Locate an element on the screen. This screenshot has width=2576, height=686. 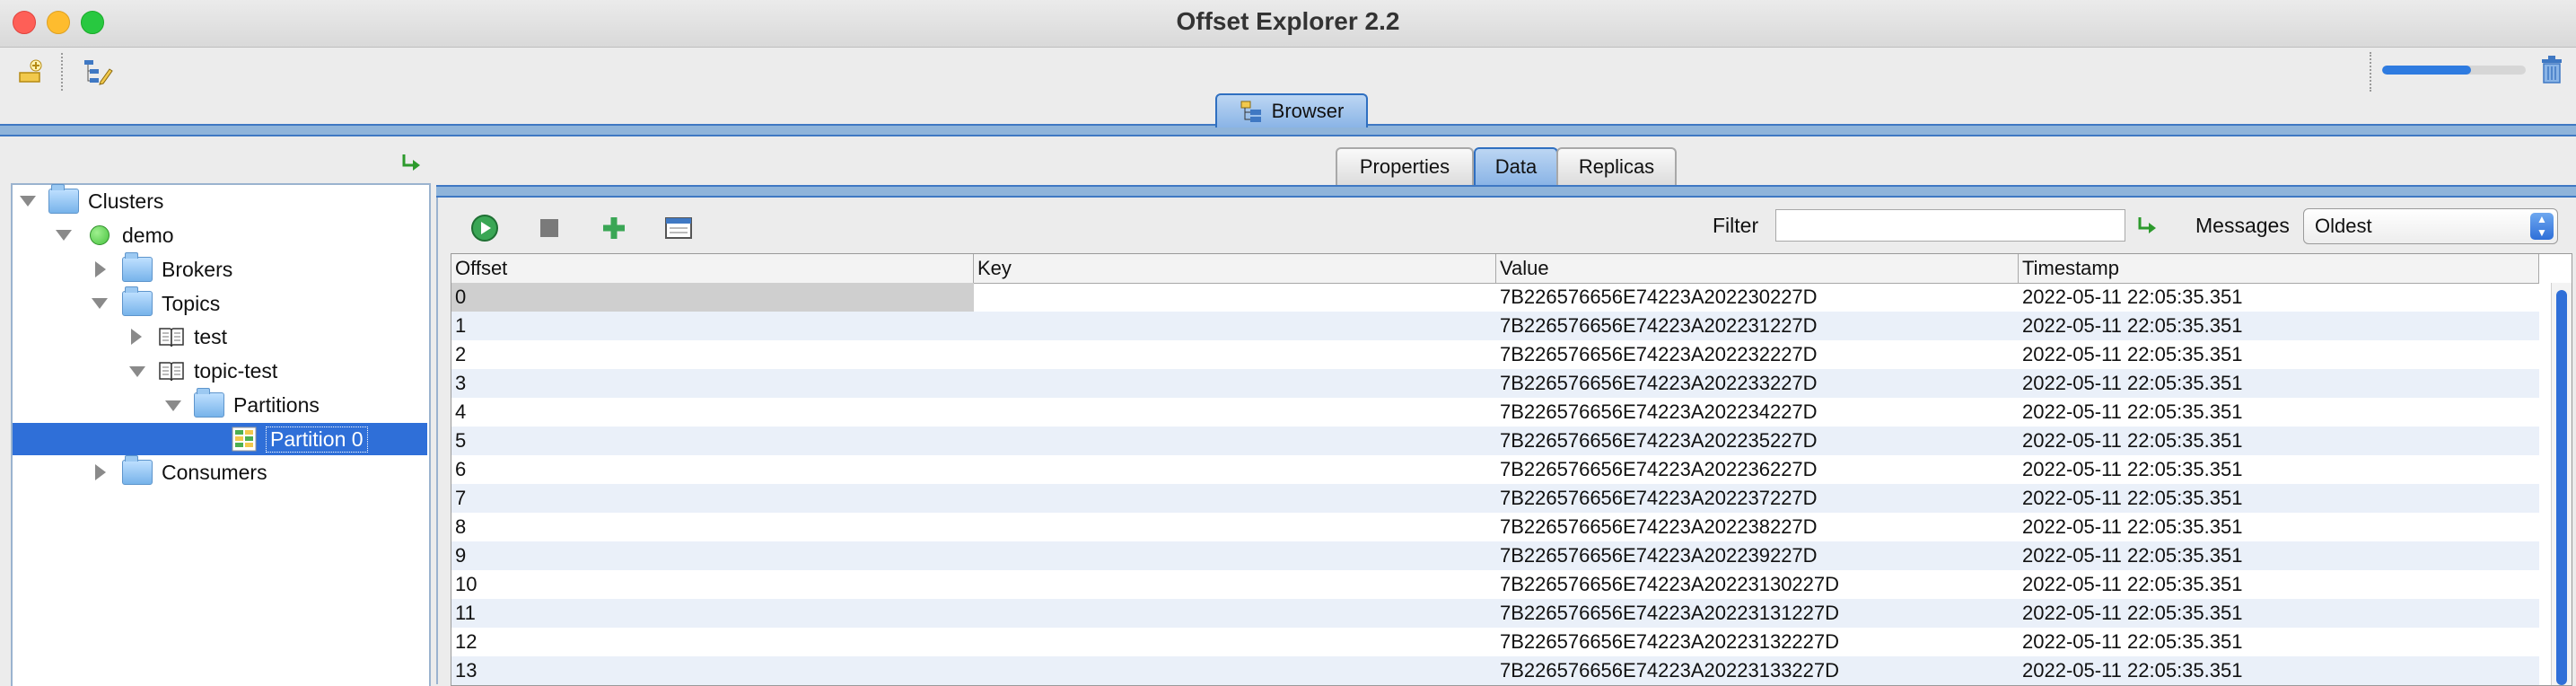
add-message-button is located at coordinates (614, 228).